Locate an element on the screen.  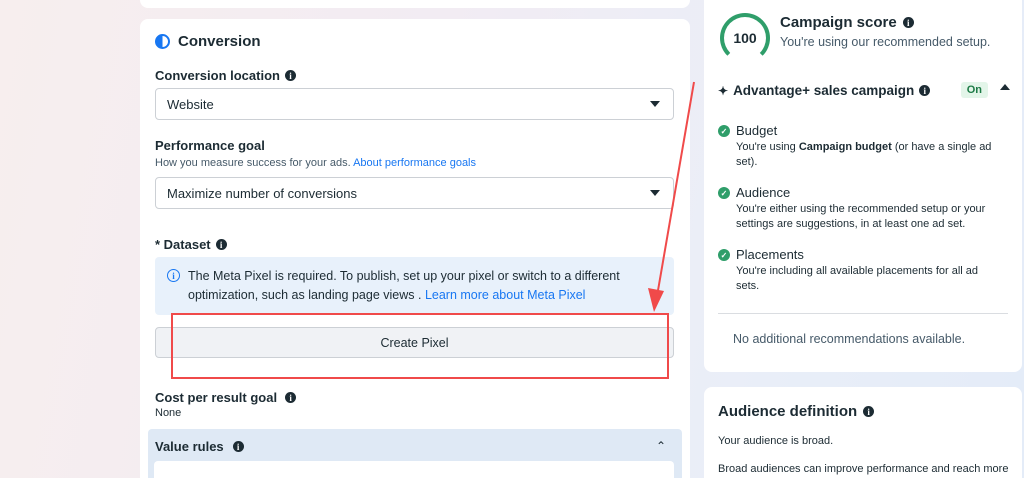
advantage-plus-row: ✦ Advantage+ sales campaign i On is located at coordinates (864, 90).